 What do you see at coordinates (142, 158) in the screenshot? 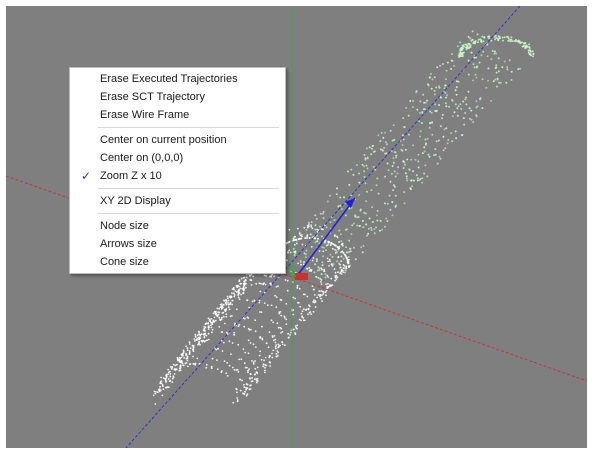
I see `menu-item-label: Center on (0,0,0)` at bounding box center [142, 158].